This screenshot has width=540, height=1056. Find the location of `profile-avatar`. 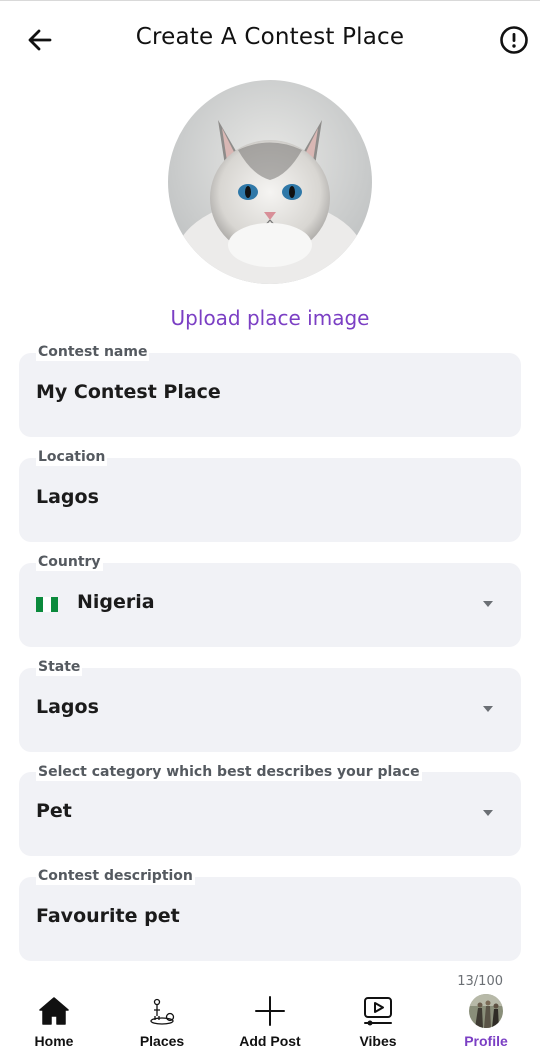

profile-avatar is located at coordinates (486, 1011).